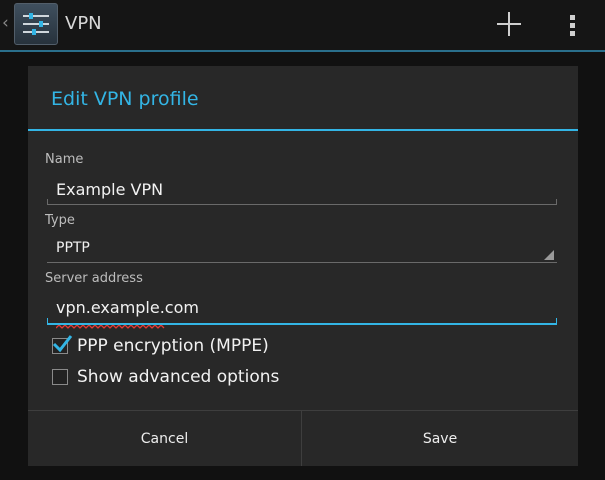  Describe the element at coordinates (5, 23) in the screenshot. I see `up-caret-icon: ‹` at that location.